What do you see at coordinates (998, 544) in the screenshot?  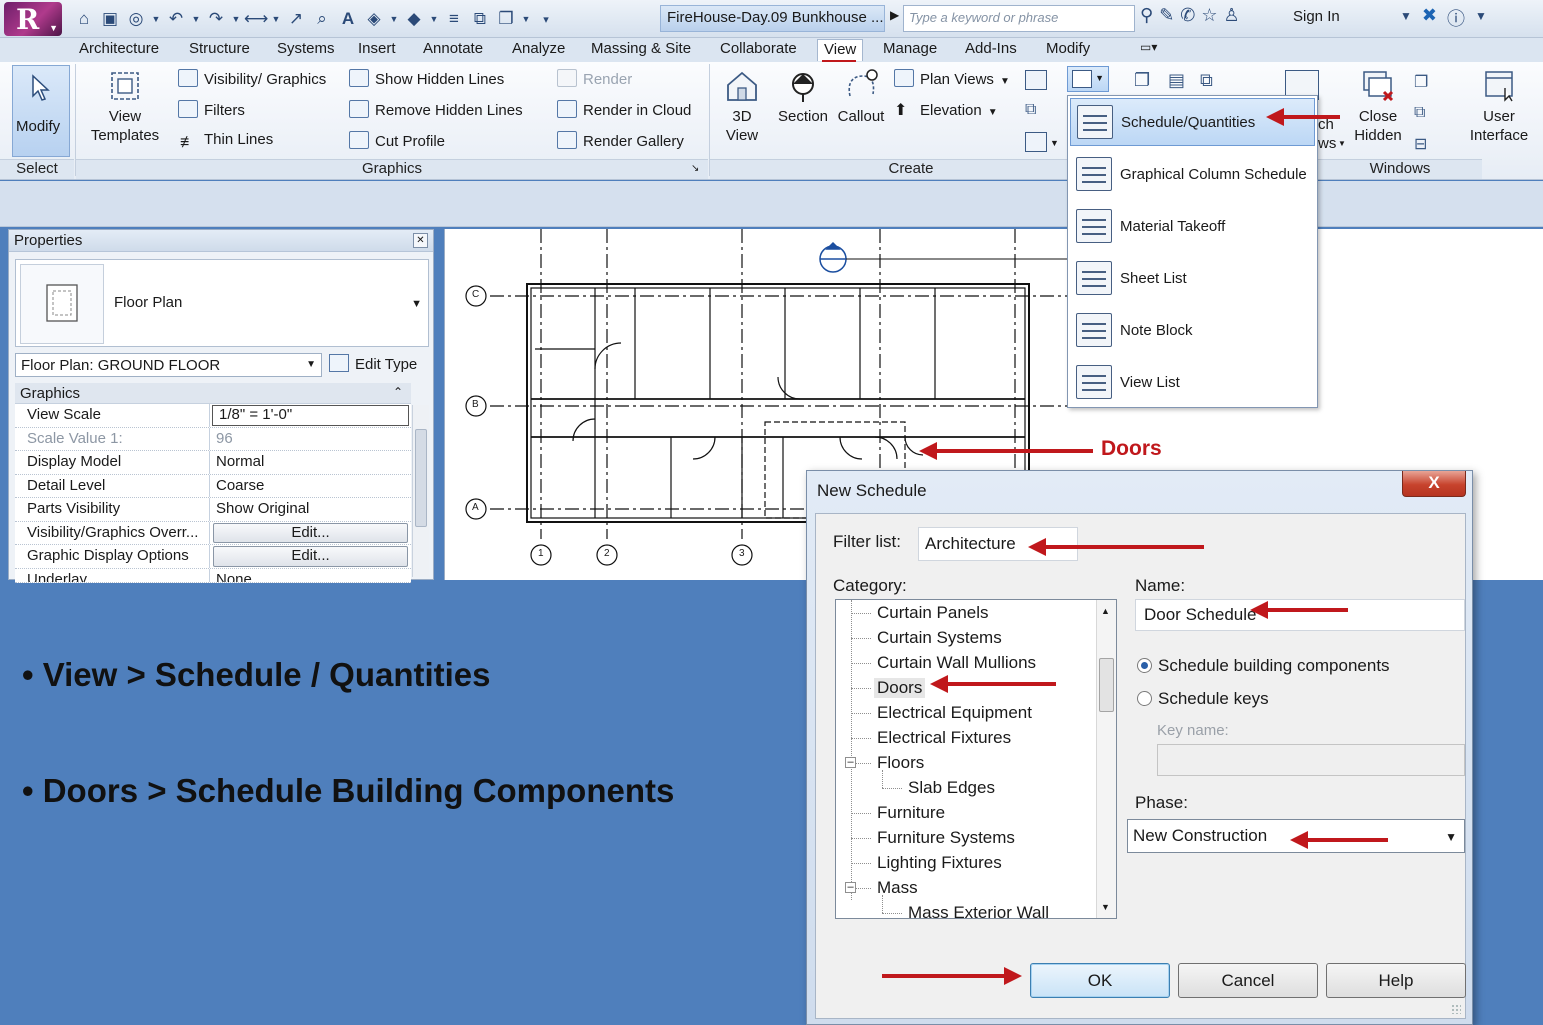 I see `filter-list-select: Architecture` at bounding box center [998, 544].